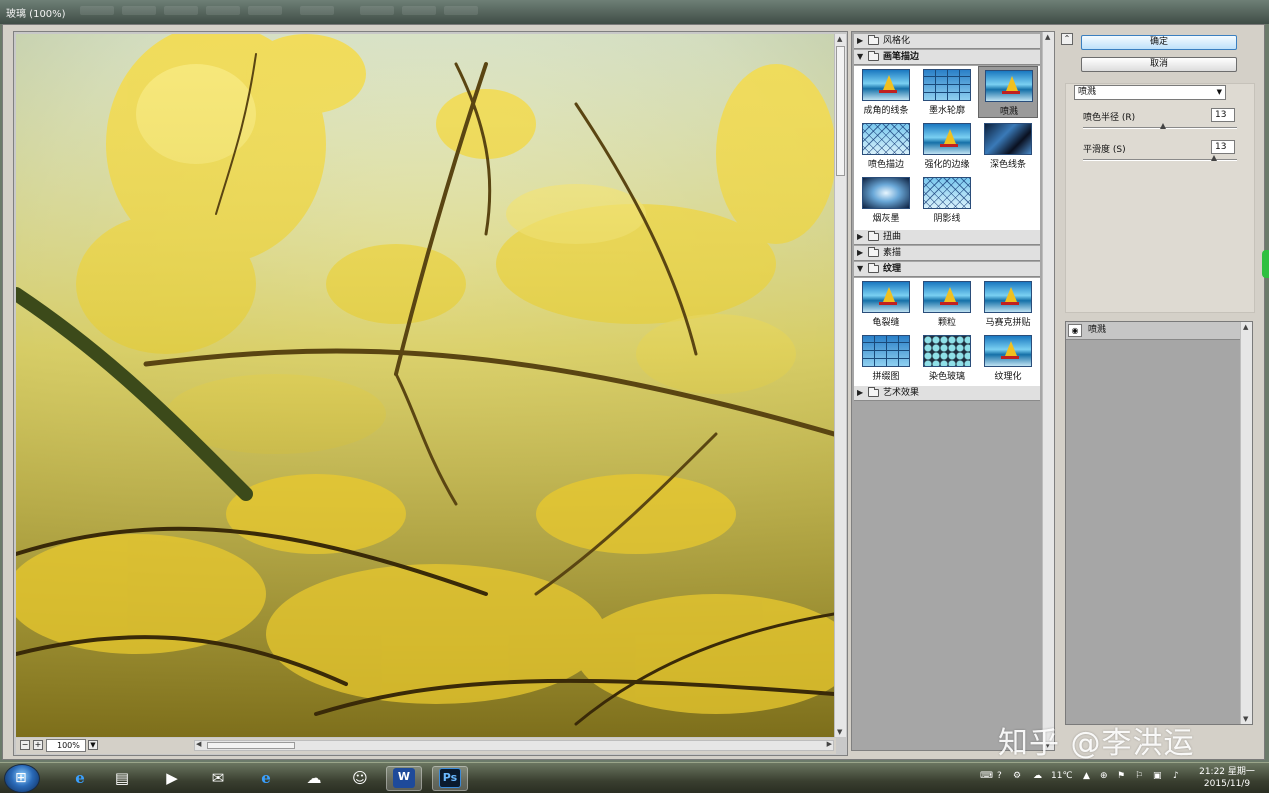 This screenshot has width=1269, height=793. I want to click on clock-time: 21:22 星期一, so click(1227, 772).